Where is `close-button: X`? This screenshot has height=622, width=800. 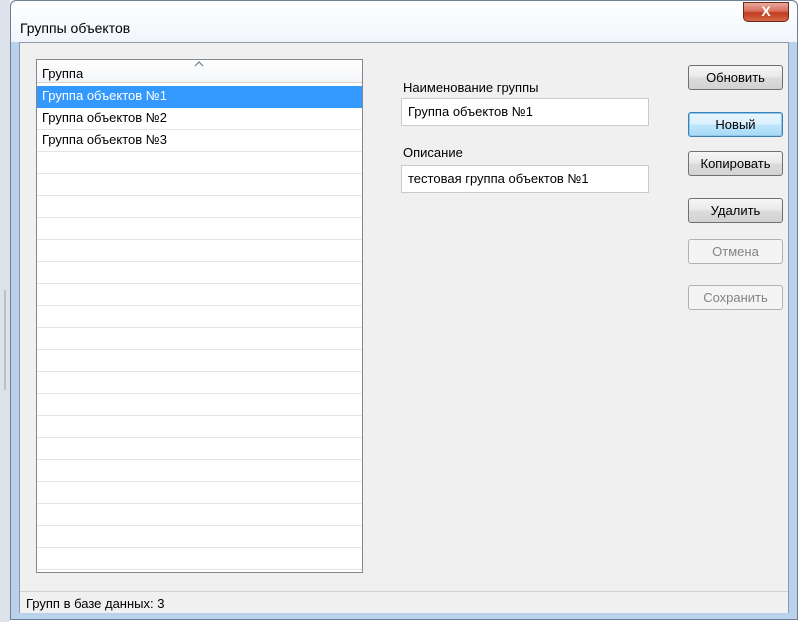 close-button: X is located at coordinates (766, 12).